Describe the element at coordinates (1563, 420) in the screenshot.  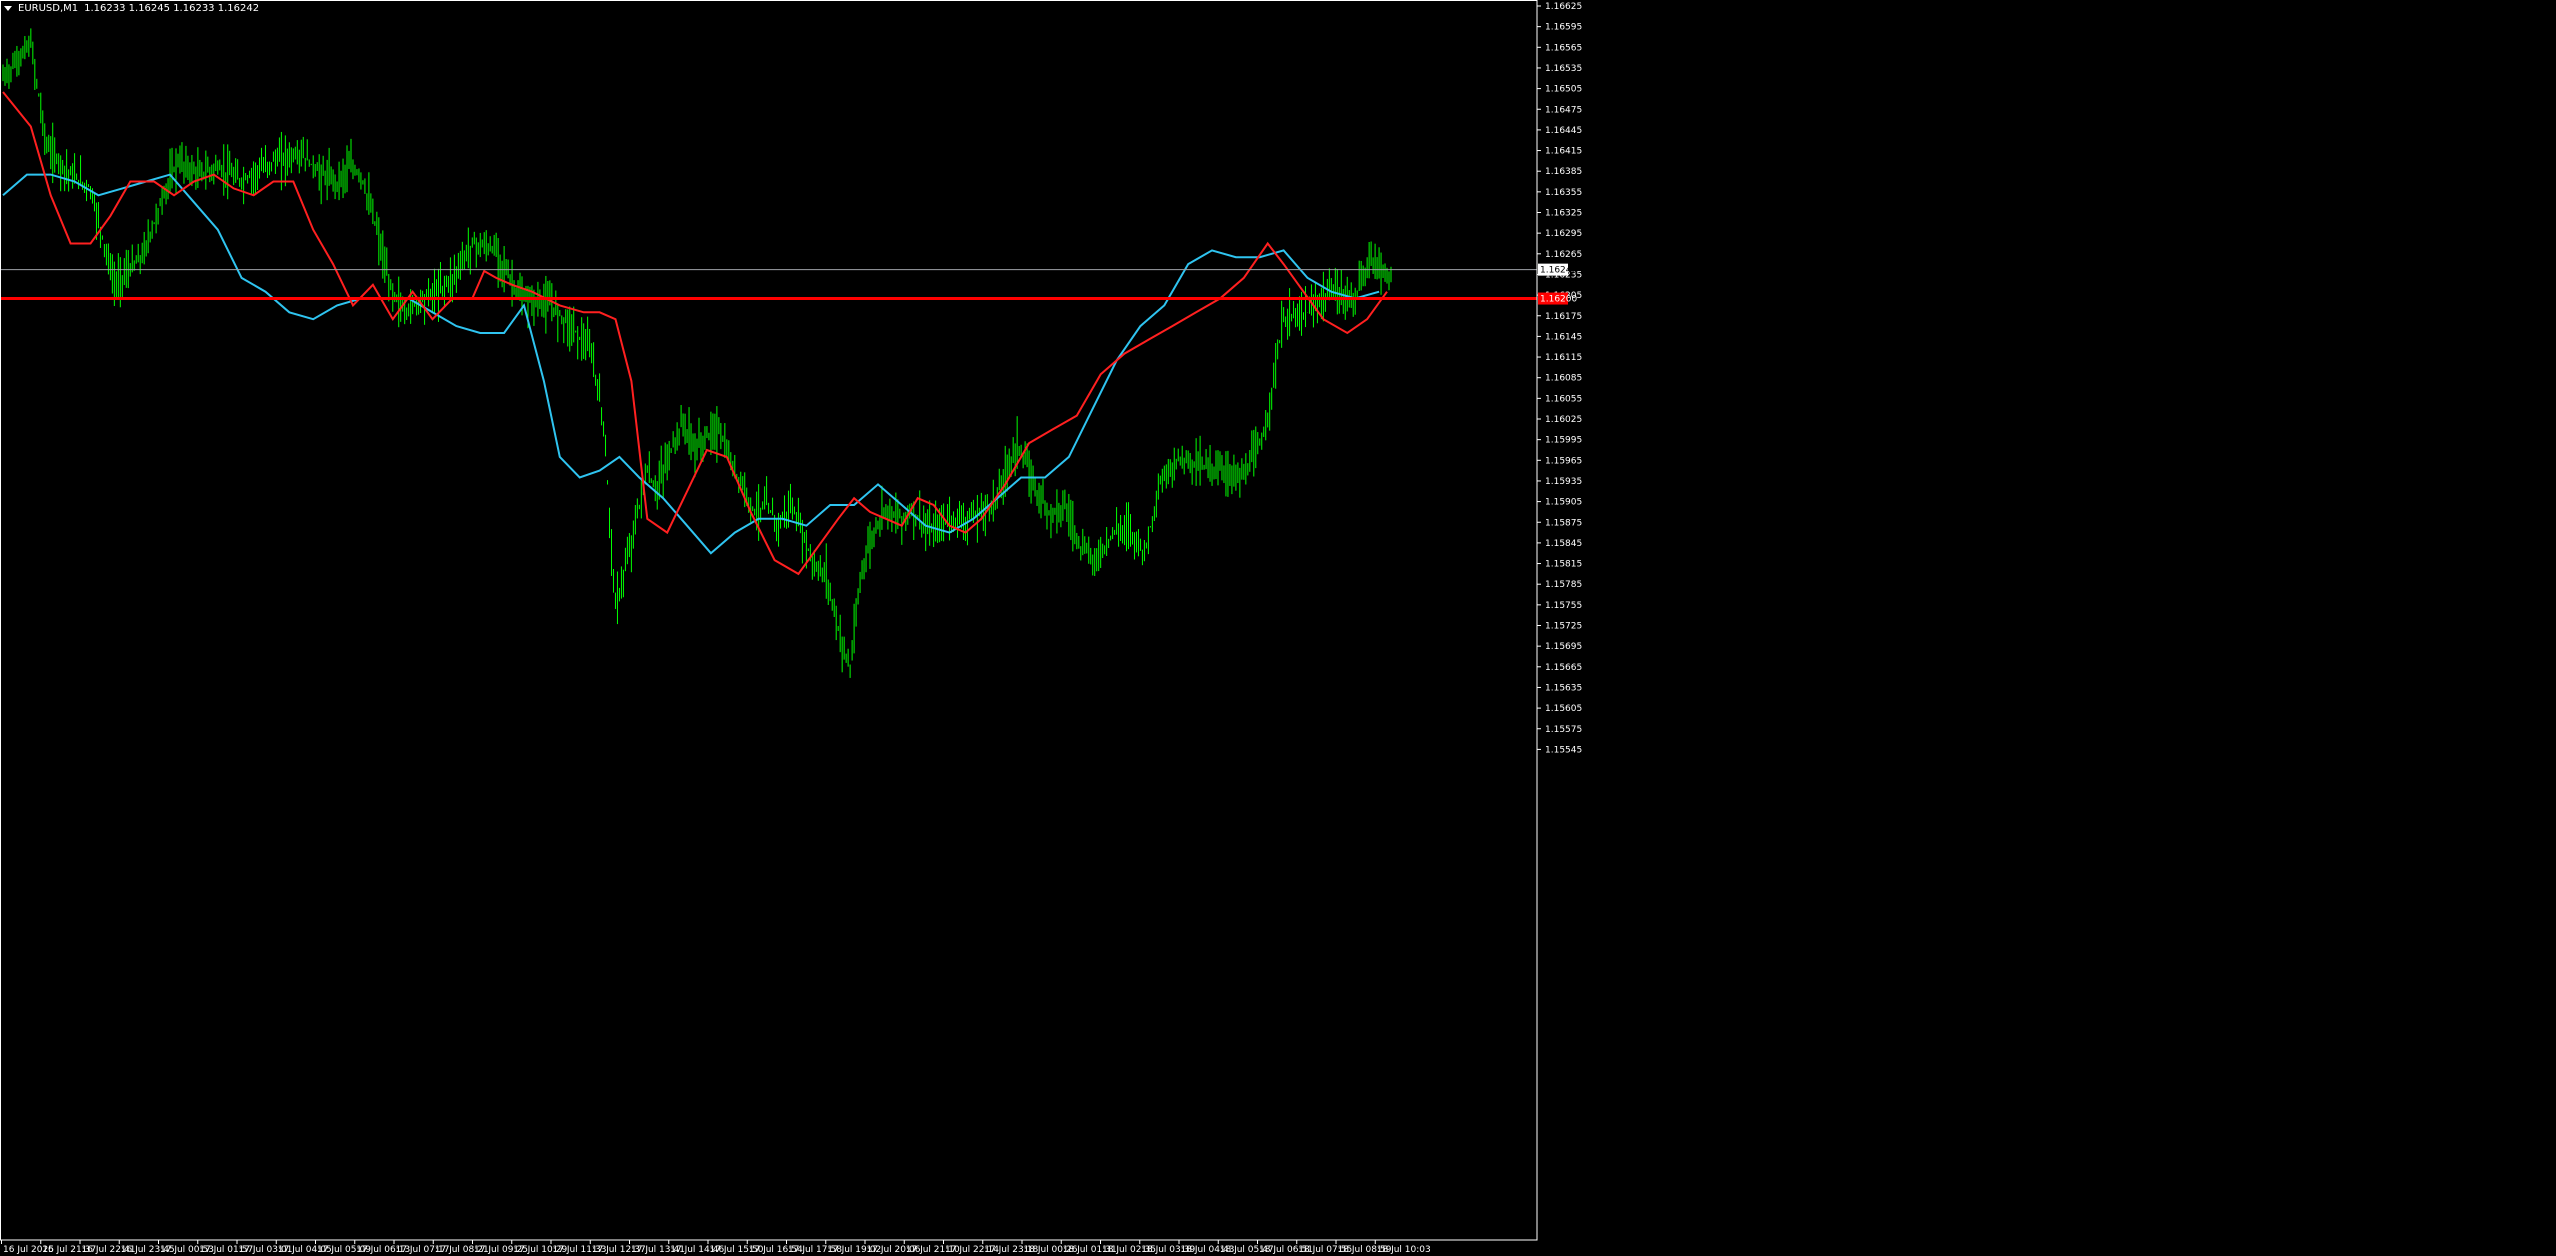
I see `price-tick-label: 1.16025` at that location.